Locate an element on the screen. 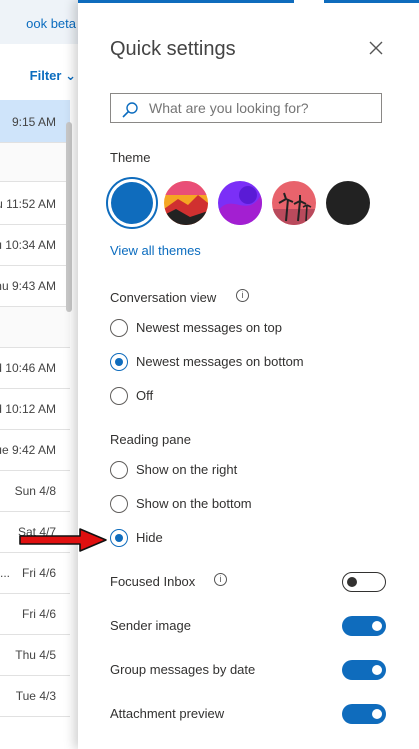 This screenshot has width=419, height=749. radio-label: Show on the bottom is located at coordinates (194, 503).